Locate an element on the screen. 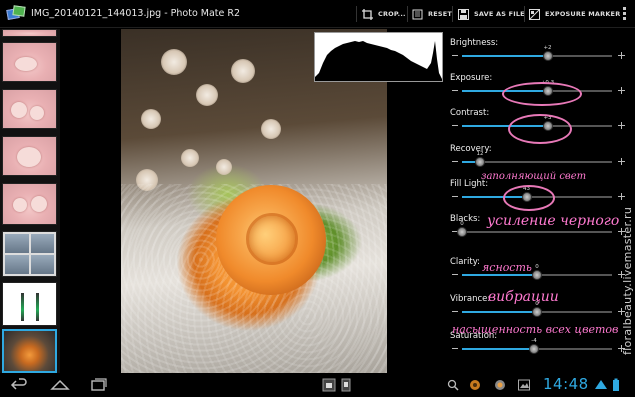 This screenshot has width=635, height=397. exposure-marker-icon is located at coordinates (534, 14).